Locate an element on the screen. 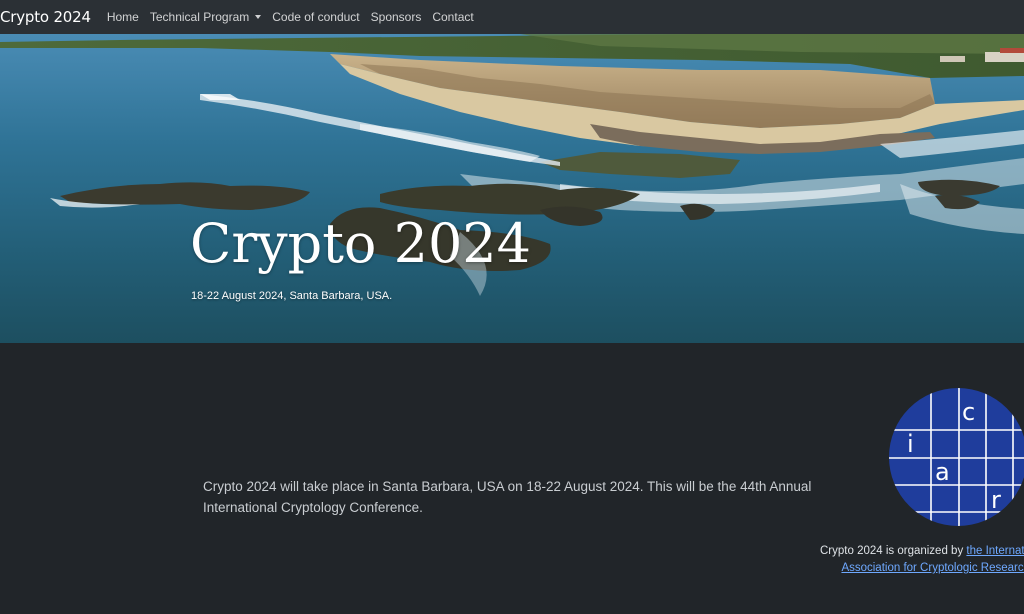 The width and height of the screenshot is (1024, 614). logo-letter-r: r is located at coordinates (996, 500).